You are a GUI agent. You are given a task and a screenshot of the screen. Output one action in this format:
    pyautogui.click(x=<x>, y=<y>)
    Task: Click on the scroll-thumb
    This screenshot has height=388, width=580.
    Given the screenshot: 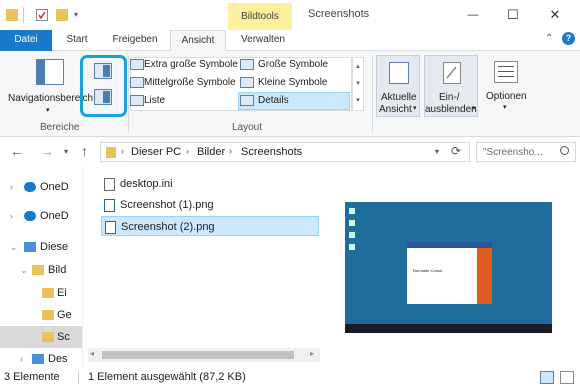 What is the action you would take?
    pyautogui.click(x=198, y=355)
    